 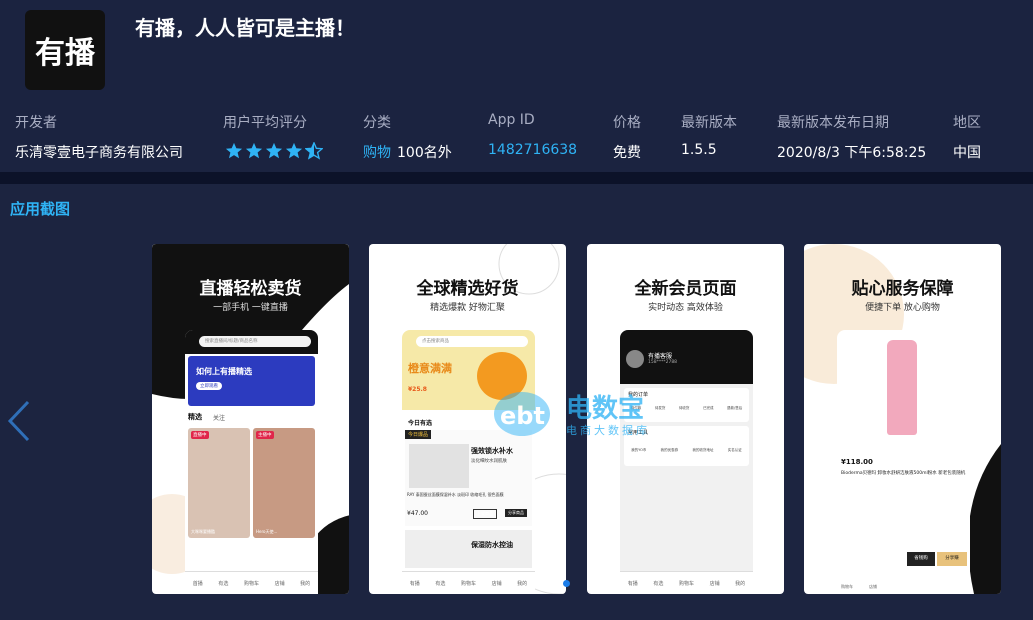 What do you see at coordinates (852, 153) in the screenshot?
I see `release-date-value: 2020/8/3 下午6:58:25` at bounding box center [852, 153].